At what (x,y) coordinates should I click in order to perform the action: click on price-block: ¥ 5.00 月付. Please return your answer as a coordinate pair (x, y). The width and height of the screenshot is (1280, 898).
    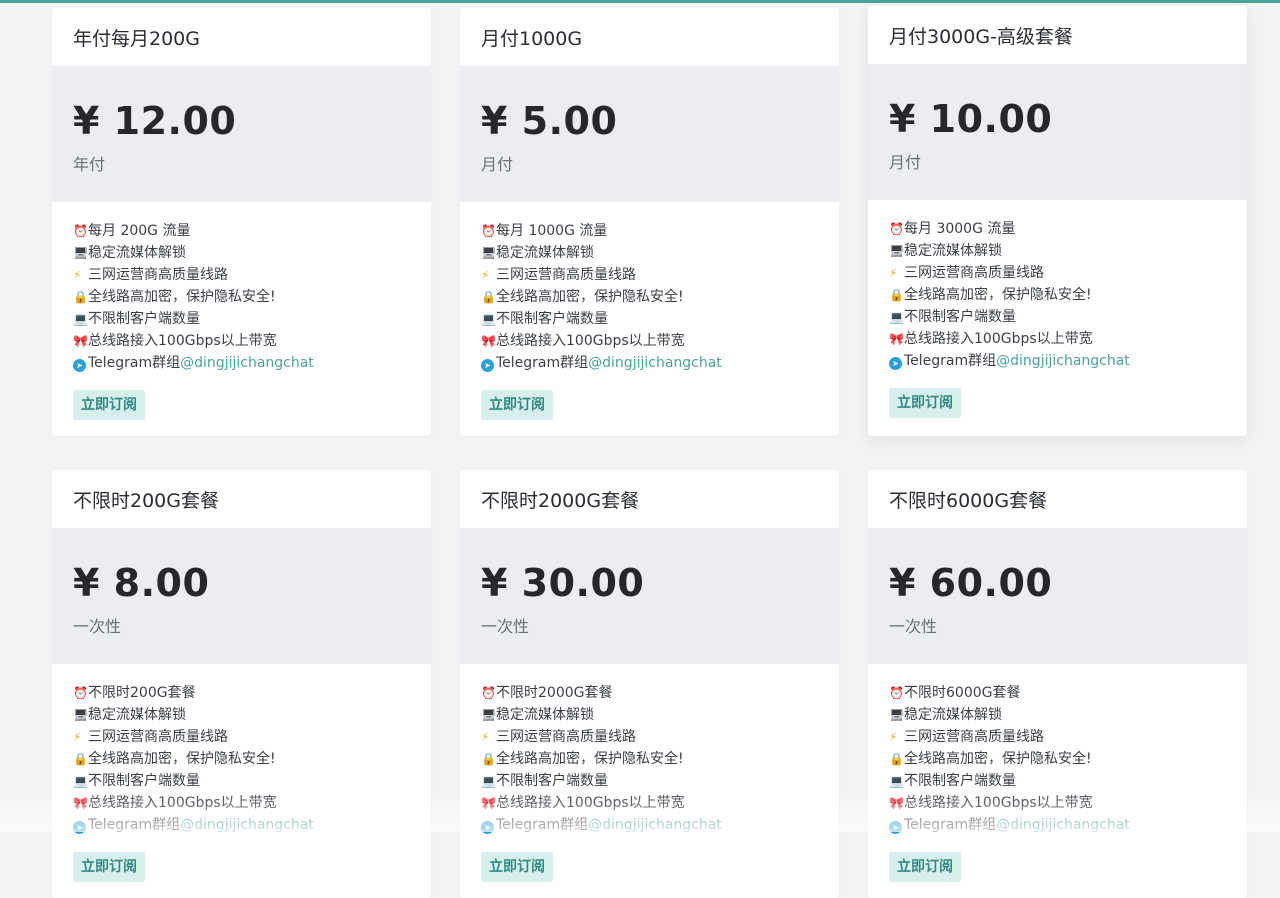
    Looking at the image, I should click on (649, 134).